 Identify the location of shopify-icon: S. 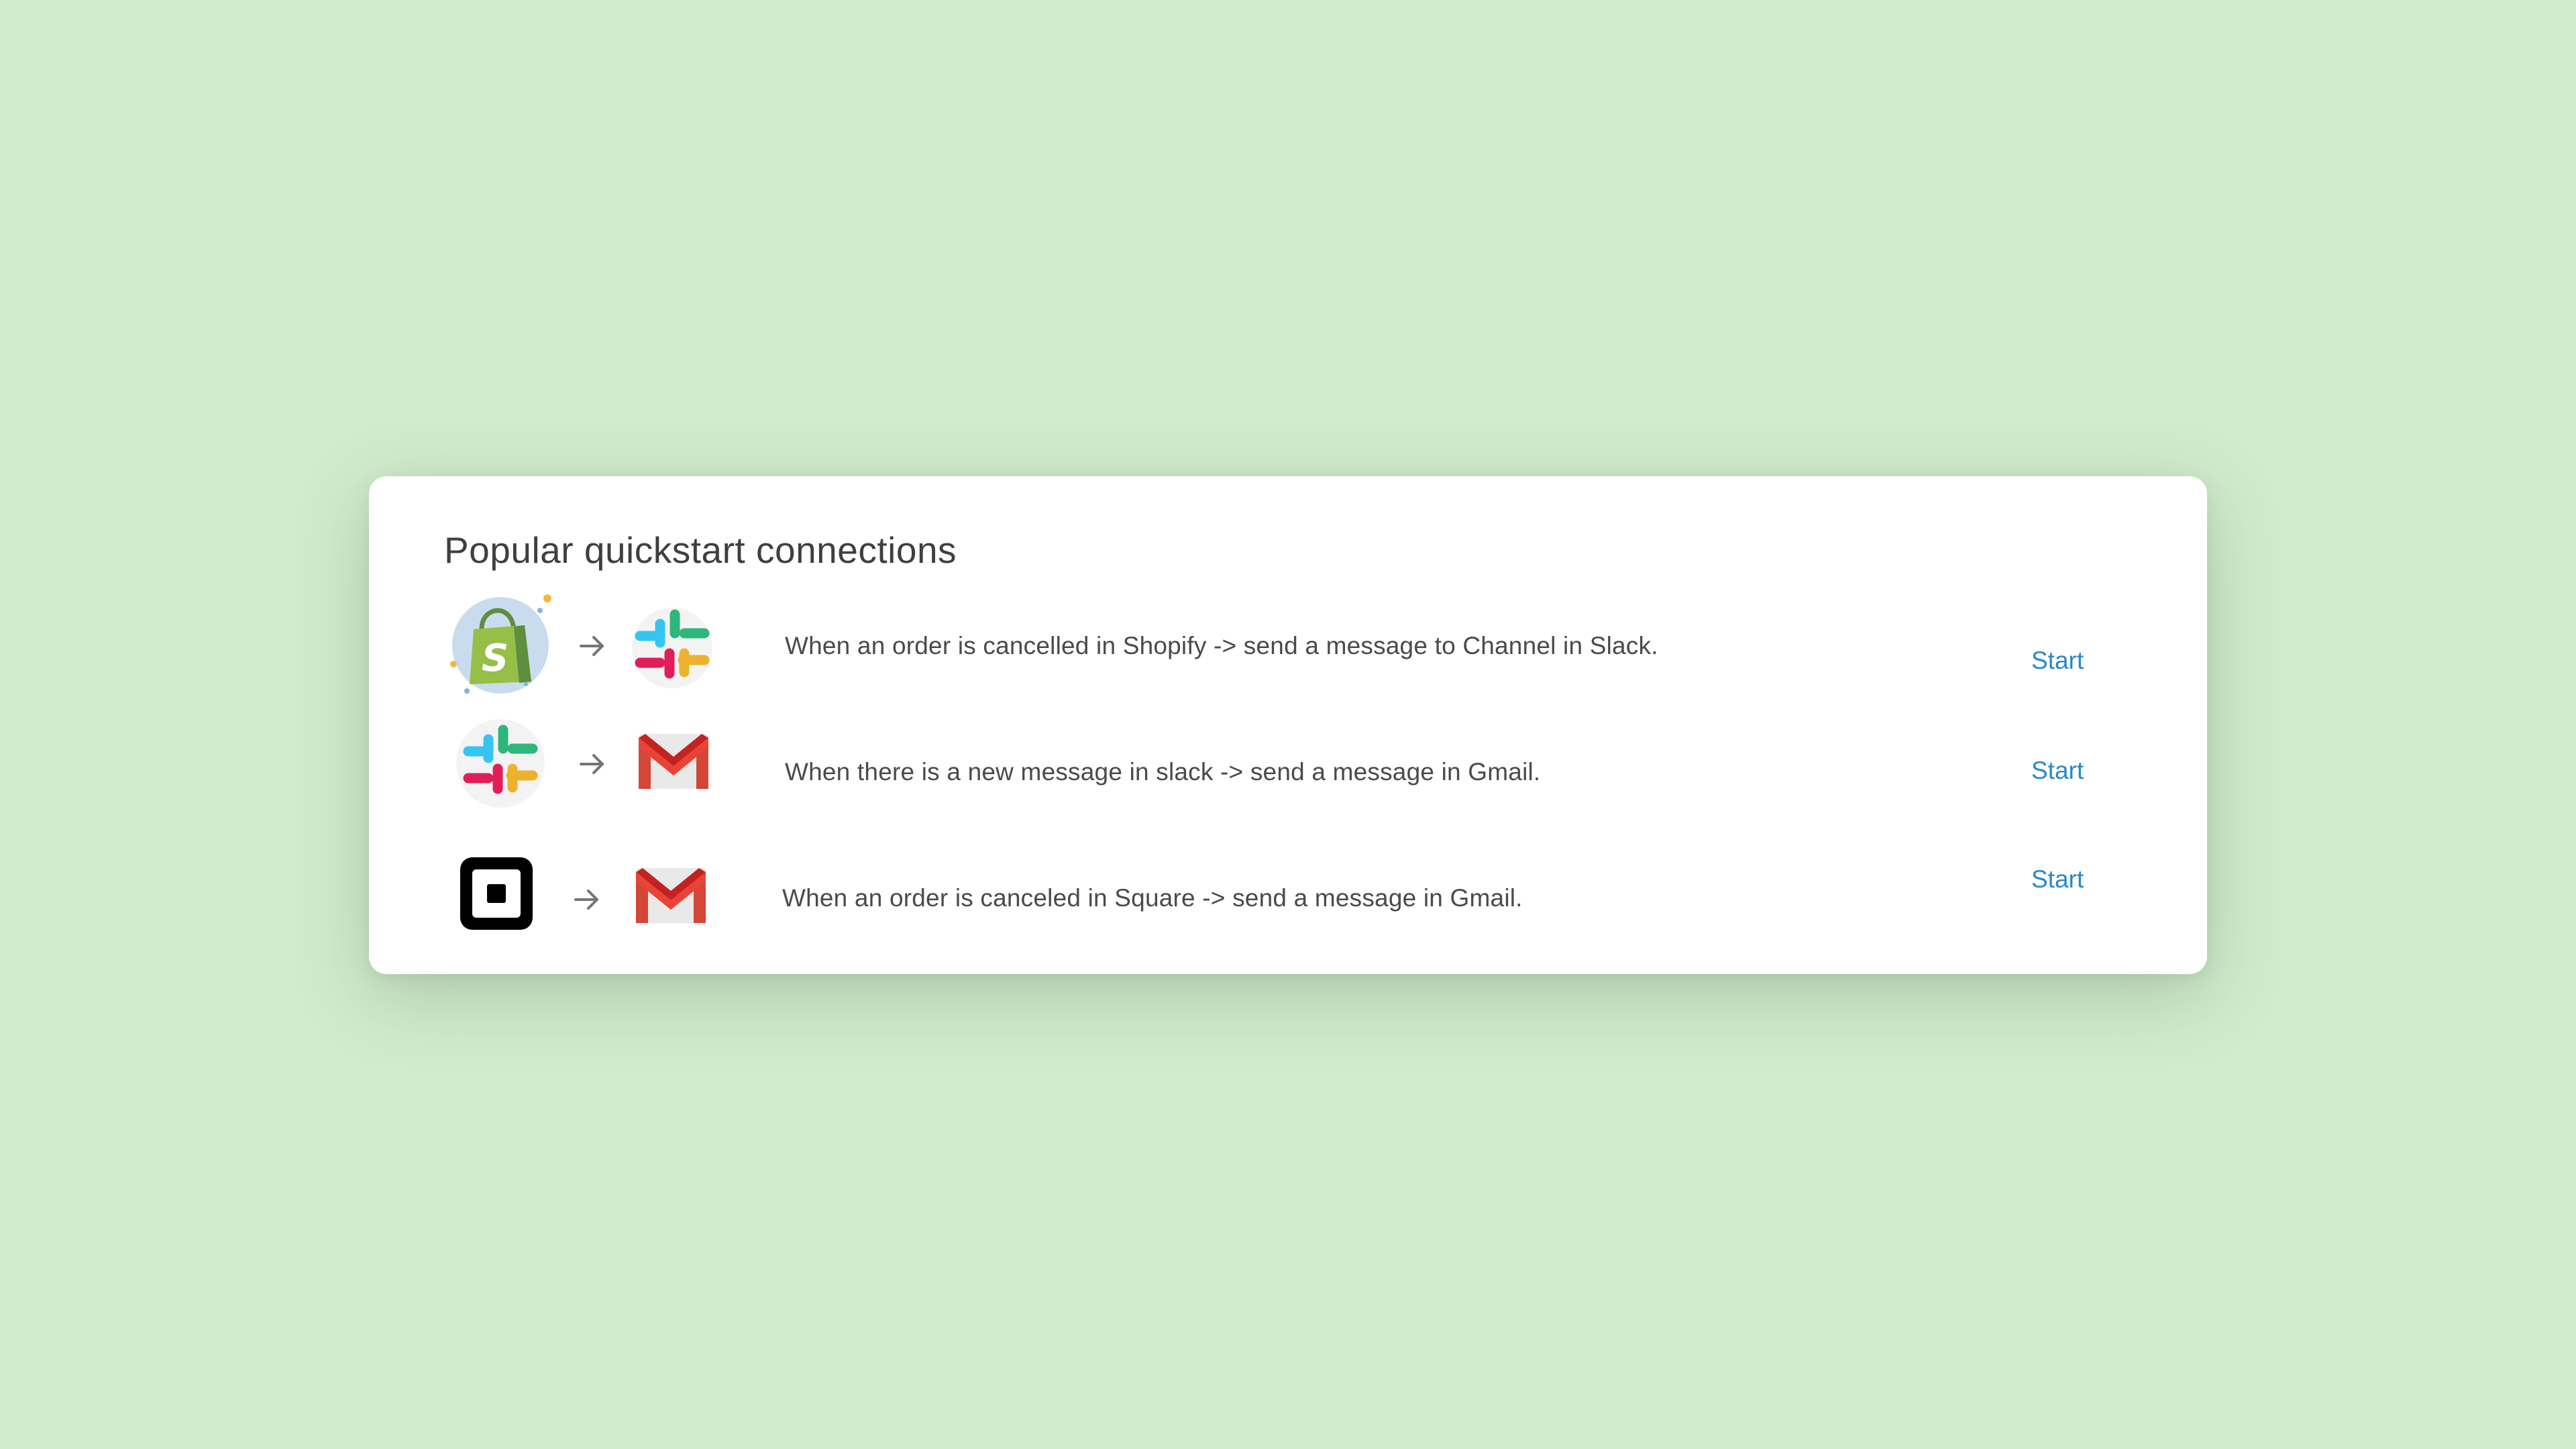
(500, 645).